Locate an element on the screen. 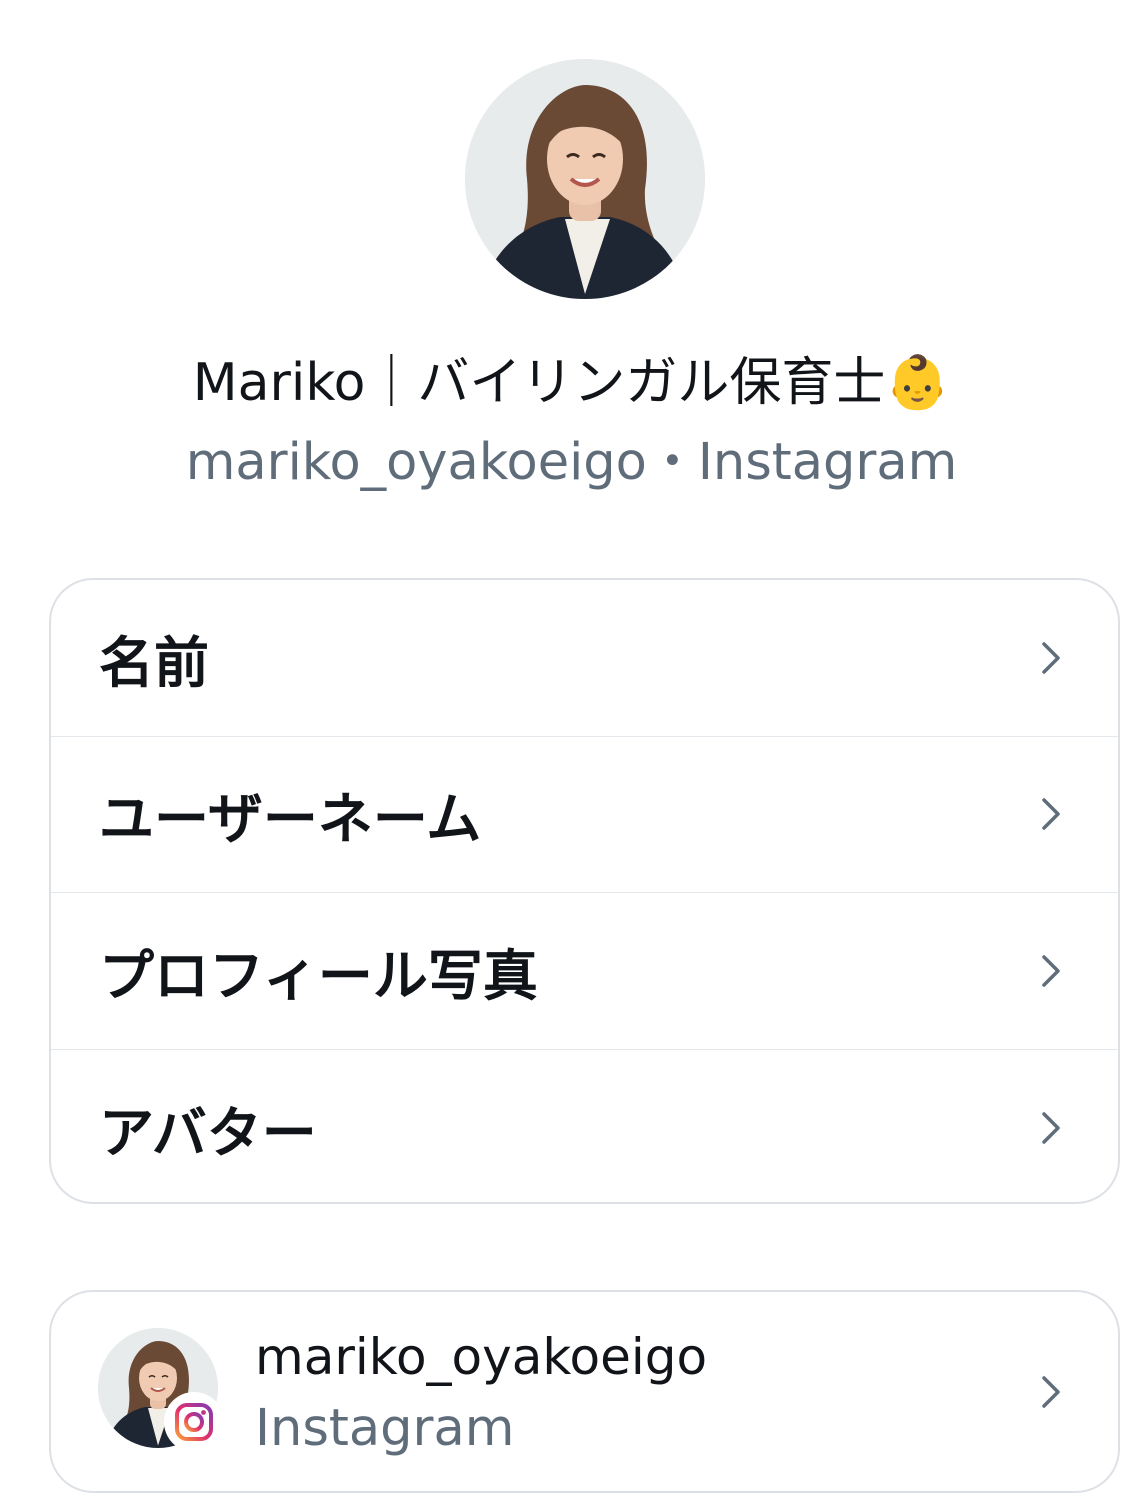 Image resolution: width=1143 pixels, height=1507 pixels. settings-row-label: プロフィール写真 is located at coordinates (318, 975).